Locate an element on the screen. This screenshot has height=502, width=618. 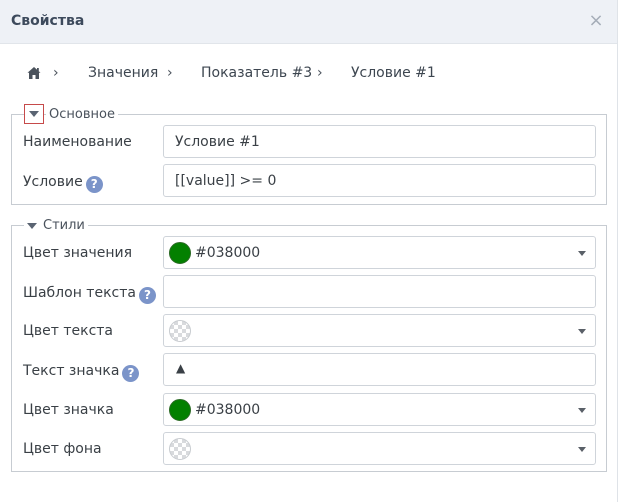
text-template-label: Шаблон текста? is located at coordinates (89, 294).